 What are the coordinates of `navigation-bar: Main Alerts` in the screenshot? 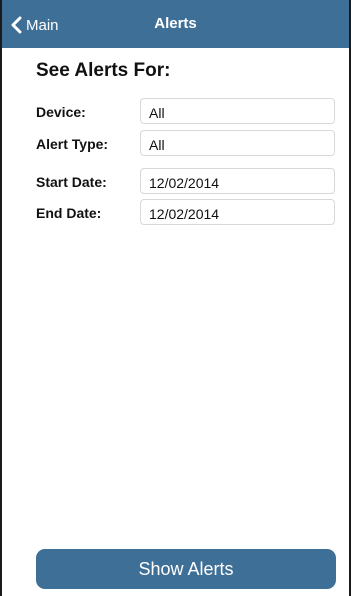 It's located at (175, 24).